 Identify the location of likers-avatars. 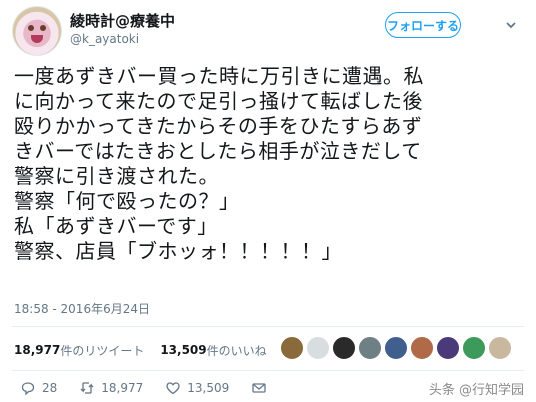
(396, 350).